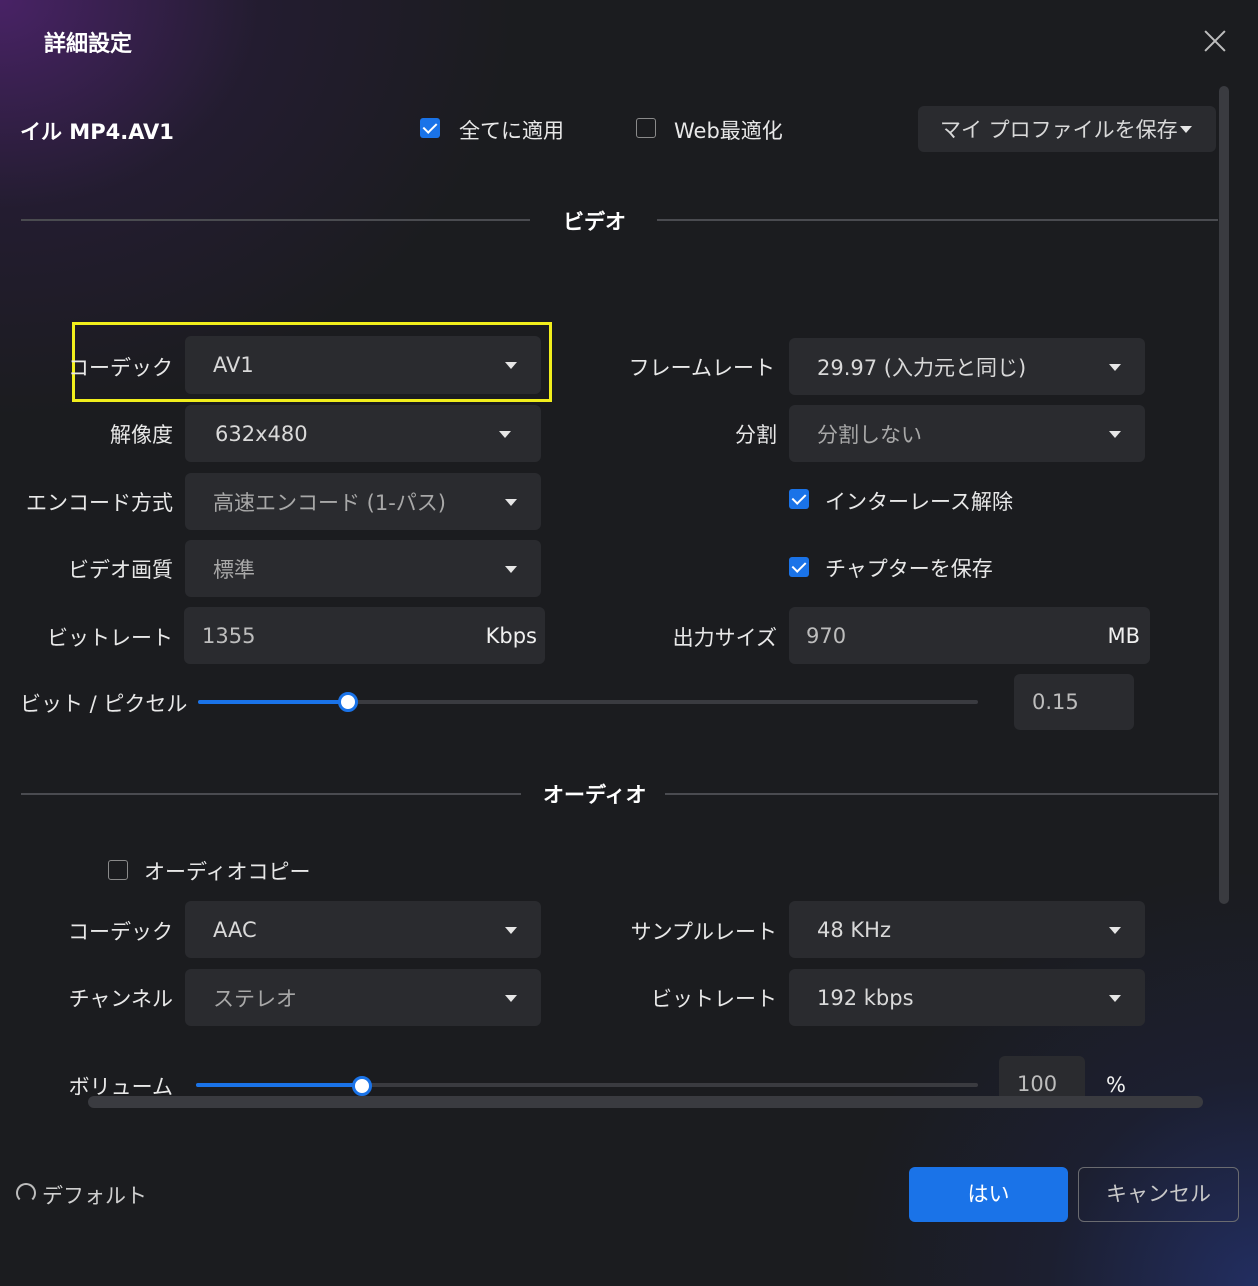 The height and width of the screenshot is (1286, 1258). Describe the element at coordinates (865, 997) in the screenshot. I see `audio-bitrate-value: 192 kbps` at that location.